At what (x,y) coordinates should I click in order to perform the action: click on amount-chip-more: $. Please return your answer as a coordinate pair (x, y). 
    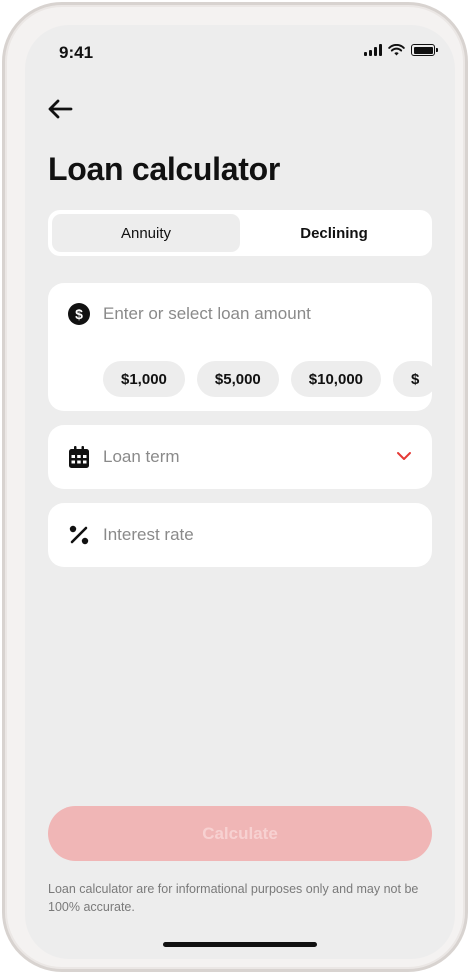
    Looking at the image, I should click on (412, 379).